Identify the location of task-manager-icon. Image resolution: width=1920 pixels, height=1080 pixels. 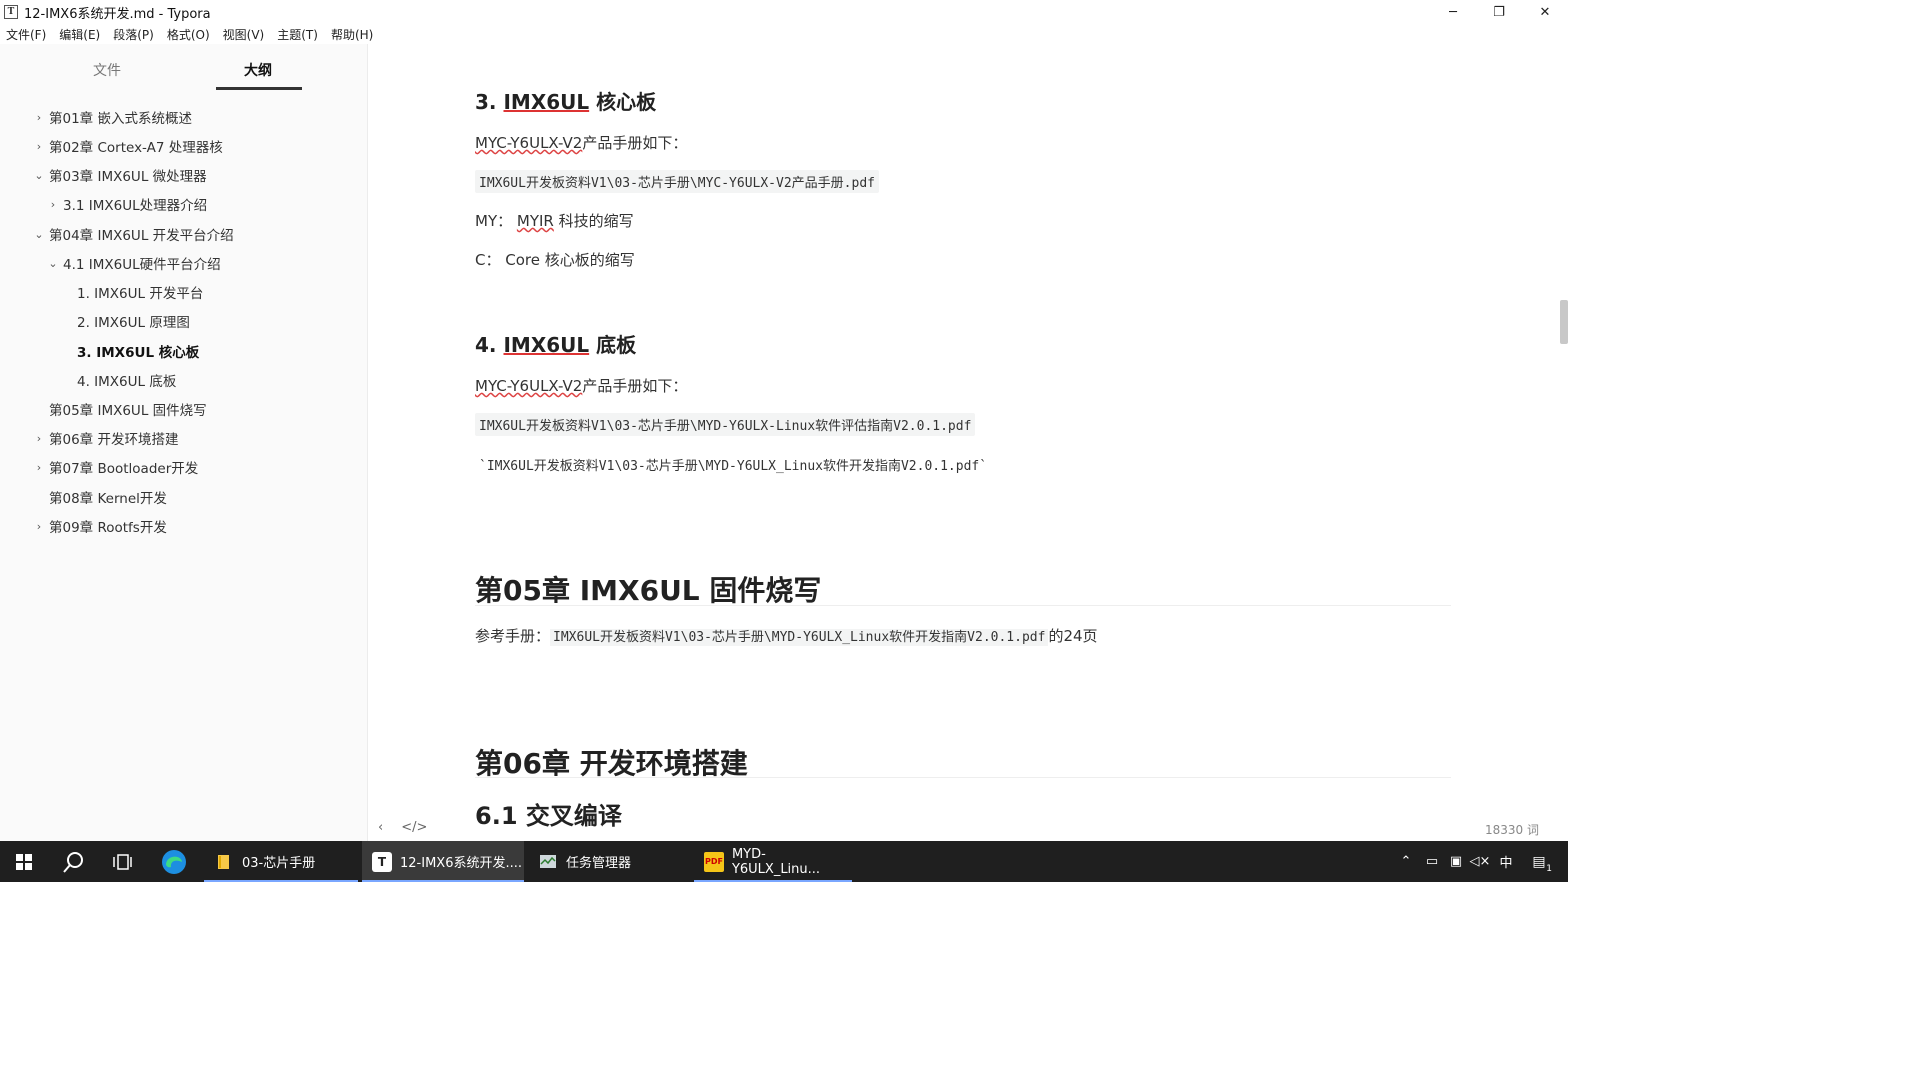
(548, 862).